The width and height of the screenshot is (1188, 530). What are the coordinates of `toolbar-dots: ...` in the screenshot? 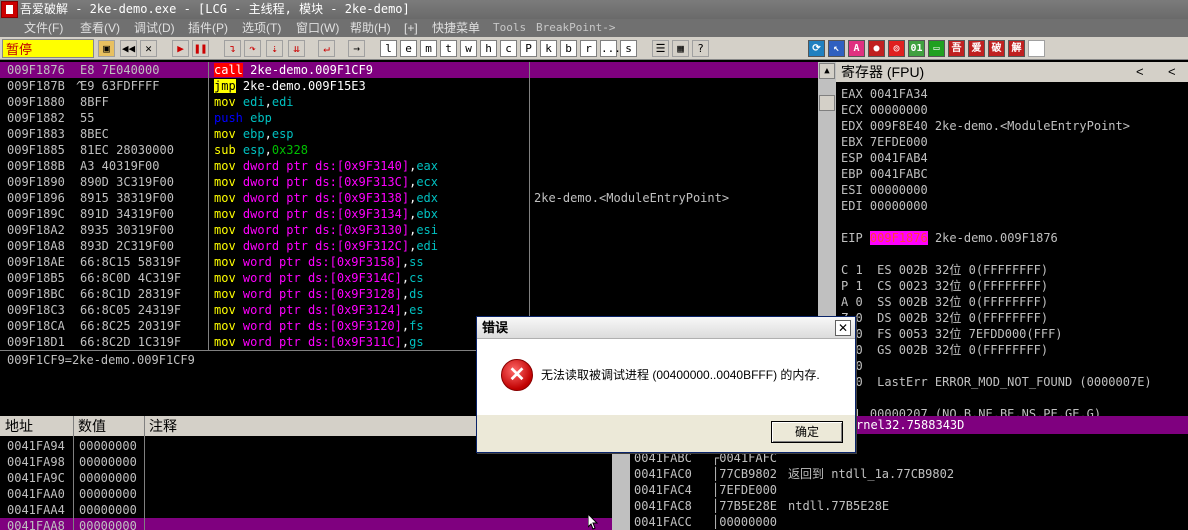 It's located at (610, 48).